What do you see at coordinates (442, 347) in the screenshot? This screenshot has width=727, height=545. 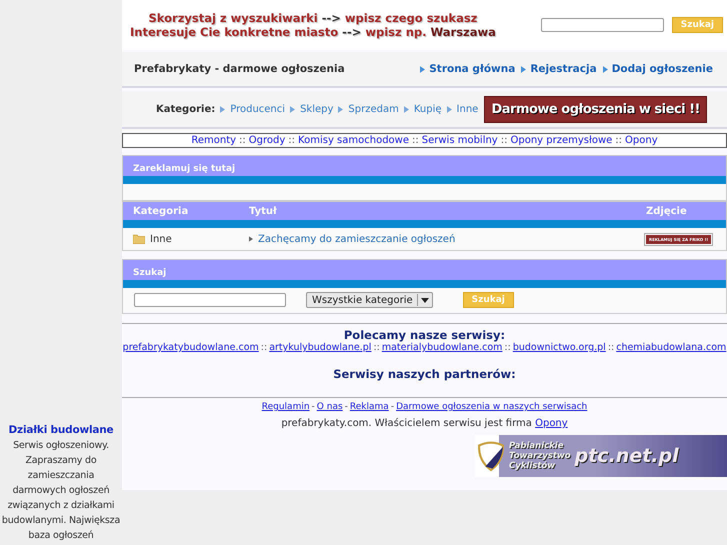 I see `site-link: materialybudowlane.com` at bounding box center [442, 347].